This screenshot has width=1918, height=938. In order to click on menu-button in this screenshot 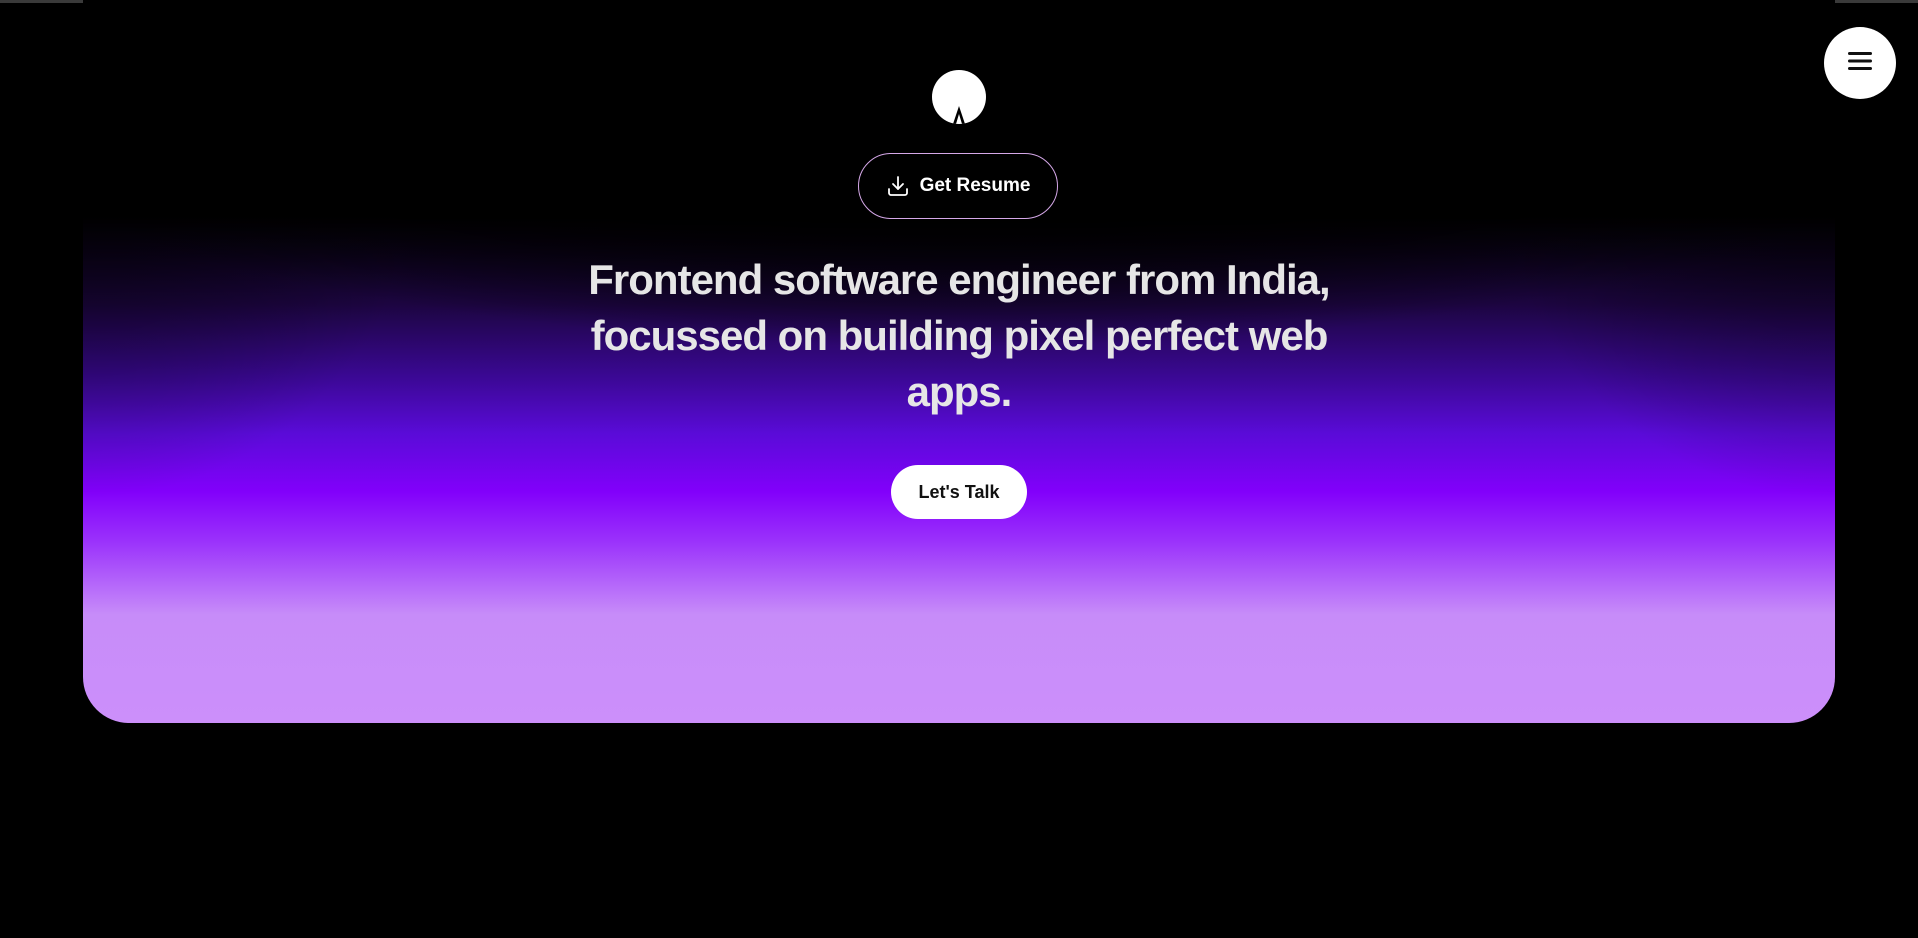, I will do `click(1860, 63)`.